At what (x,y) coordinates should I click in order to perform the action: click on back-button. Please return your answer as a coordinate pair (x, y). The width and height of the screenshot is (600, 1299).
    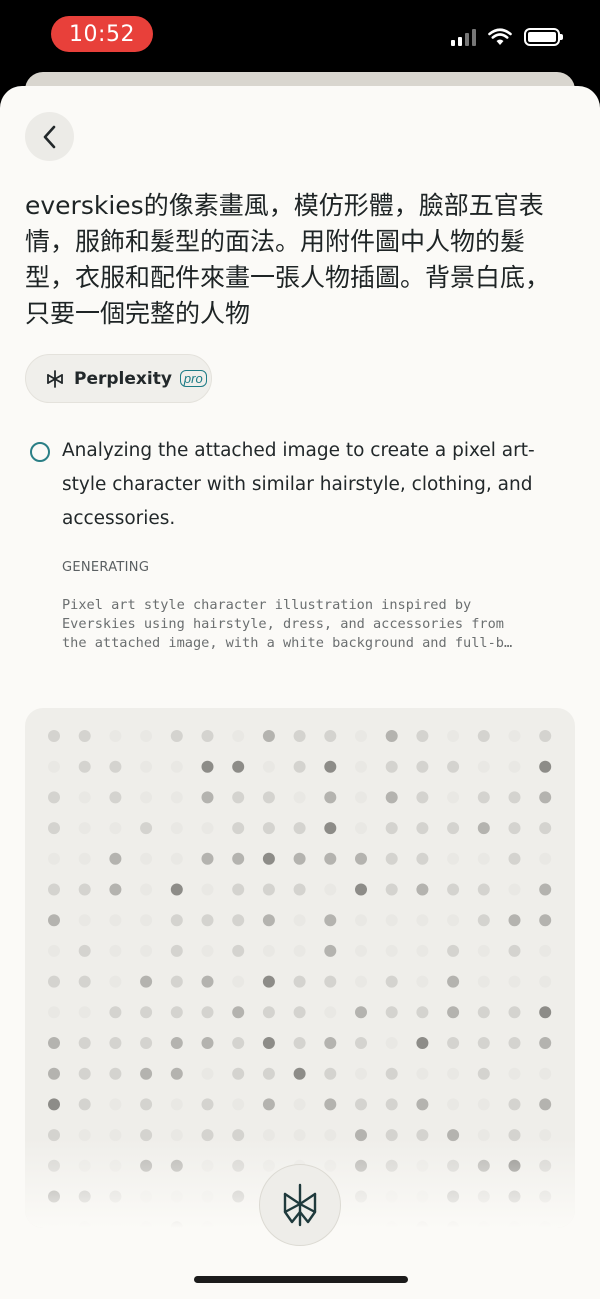
    Looking at the image, I should click on (49, 136).